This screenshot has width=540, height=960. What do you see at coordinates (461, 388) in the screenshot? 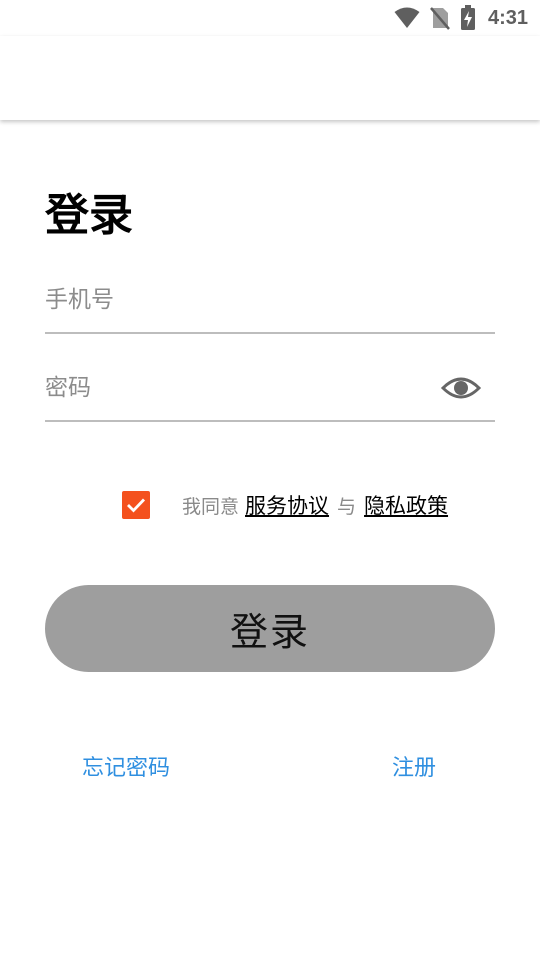
I see `eye-icon` at bounding box center [461, 388].